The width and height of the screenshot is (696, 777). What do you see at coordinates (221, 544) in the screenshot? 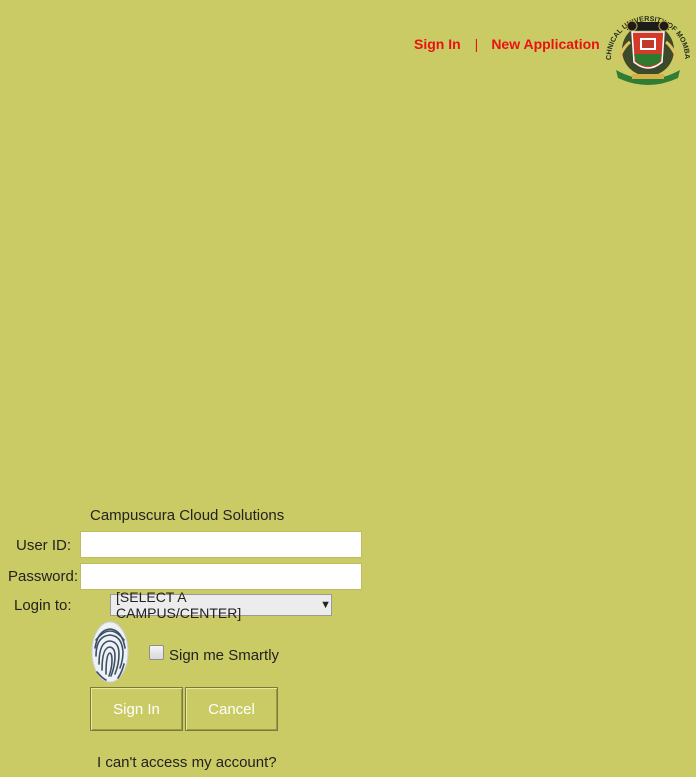
I see `user-id-input` at bounding box center [221, 544].